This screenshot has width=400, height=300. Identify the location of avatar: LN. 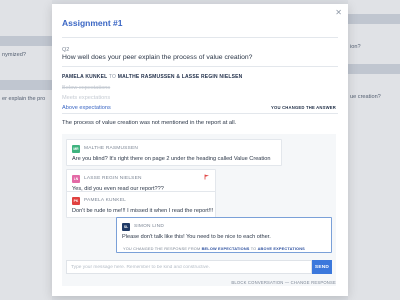
(76, 179).